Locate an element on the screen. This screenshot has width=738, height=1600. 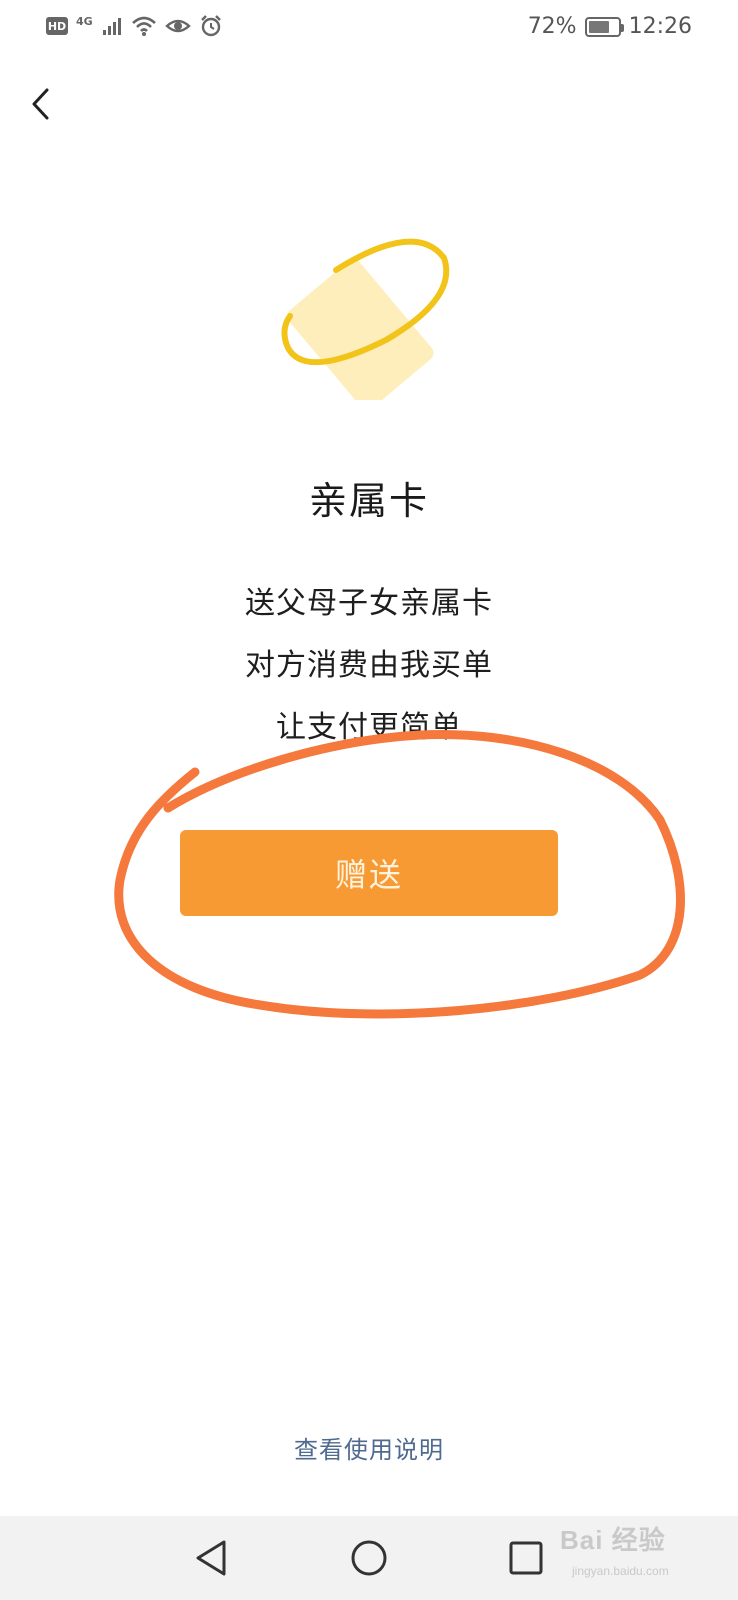
nav-recent-button is located at coordinates (526, 1558).